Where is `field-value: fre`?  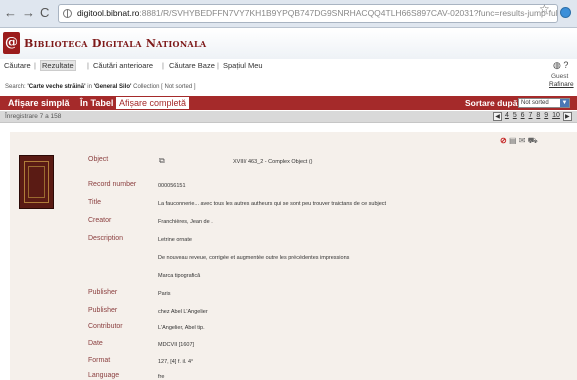 field-value: fre is located at coordinates (161, 377).